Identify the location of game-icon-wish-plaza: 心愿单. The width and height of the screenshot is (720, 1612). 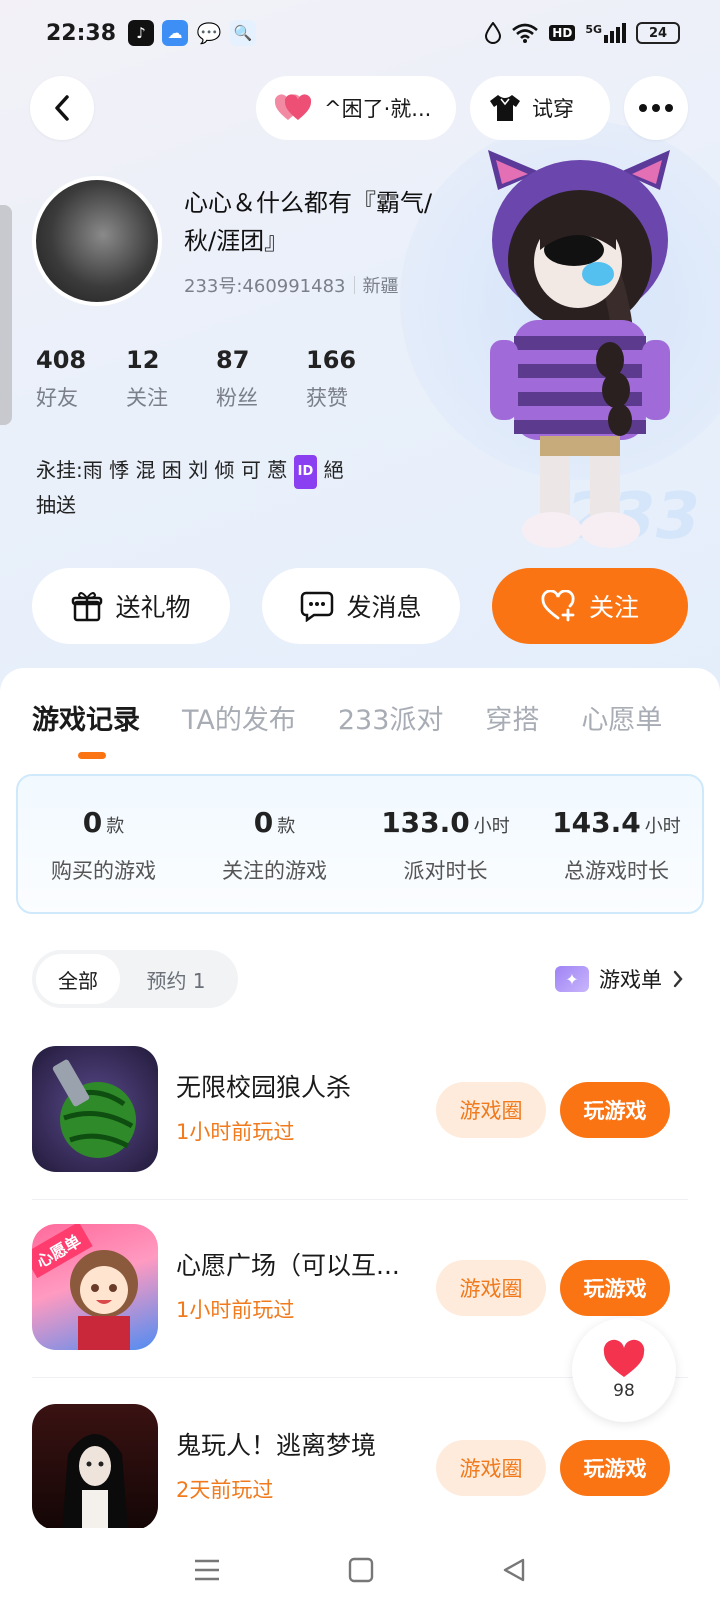
(95, 1287).